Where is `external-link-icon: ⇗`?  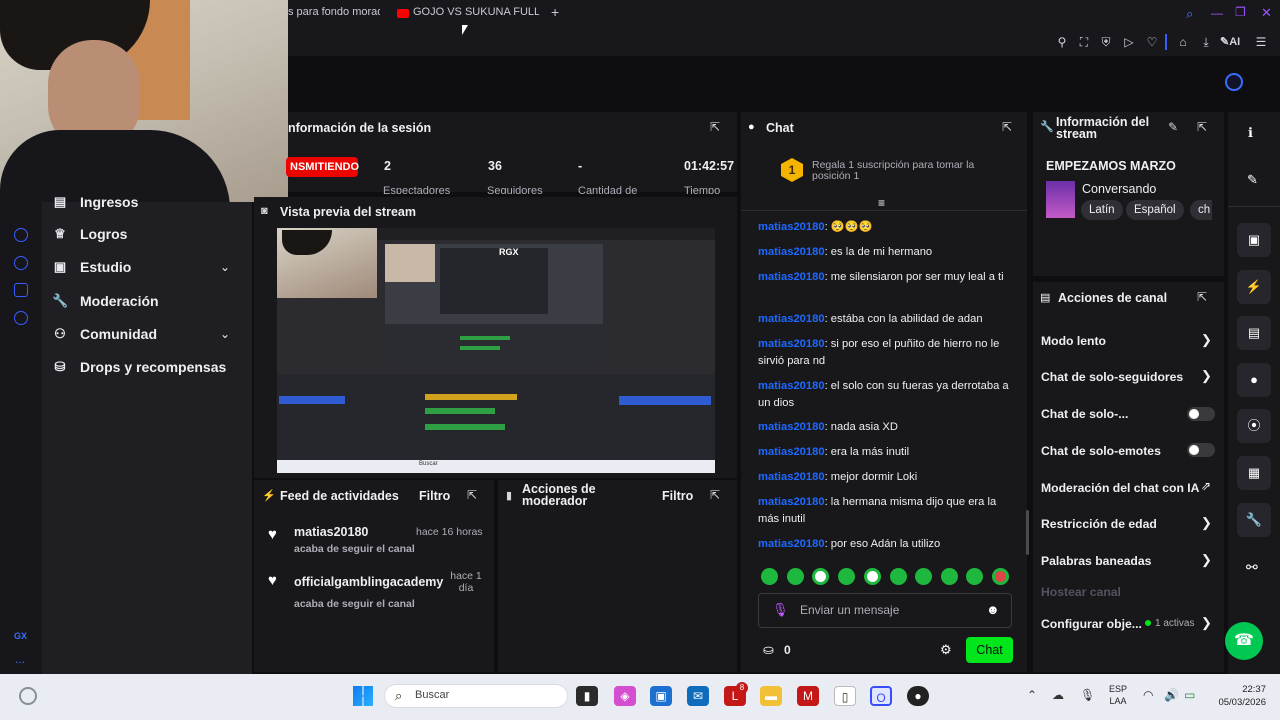 external-link-icon: ⇗ is located at coordinates (1206, 486).